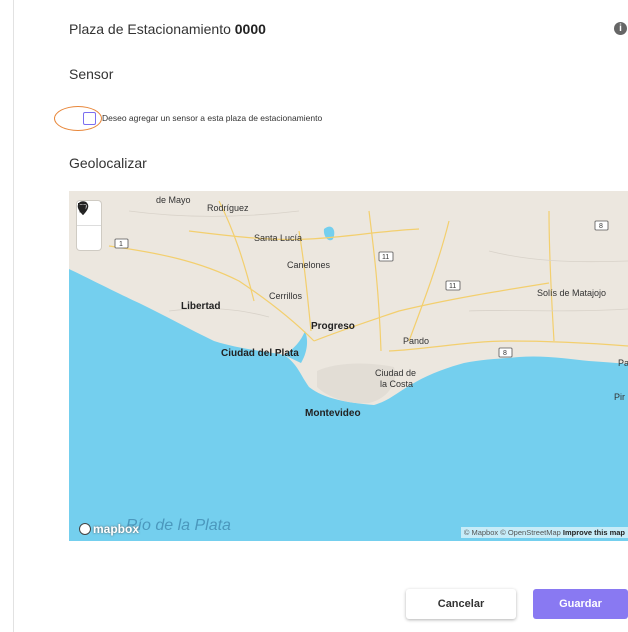 Image resolution: width=628 pixels, height=632 pixels. I want to click on sensor-section-label: Sensor, so click(91, 74).